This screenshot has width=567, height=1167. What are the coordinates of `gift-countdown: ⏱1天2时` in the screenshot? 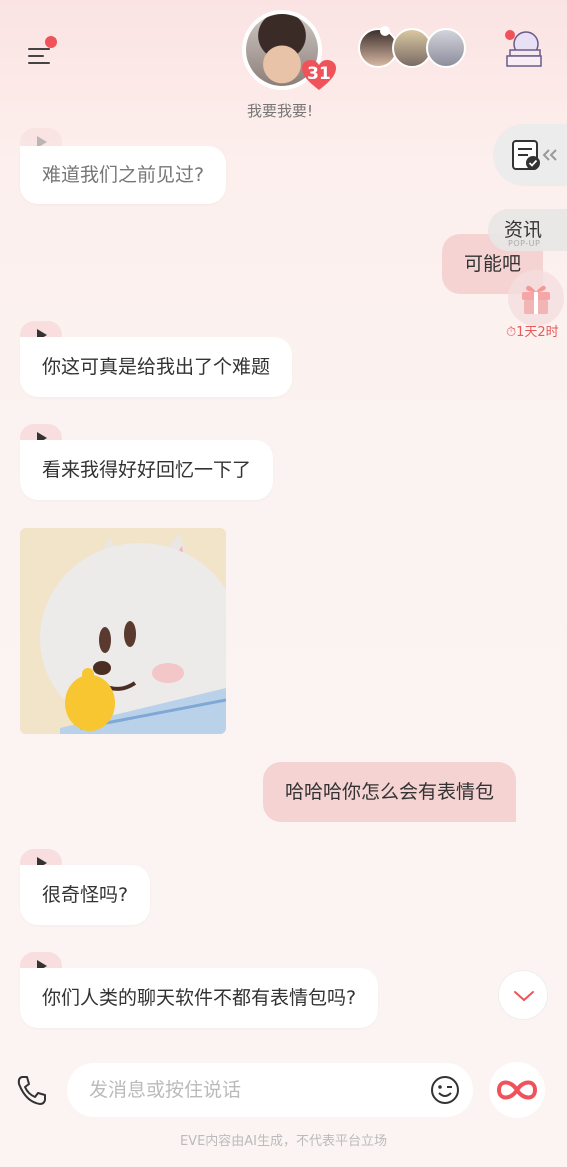 It's located at (532, 332).